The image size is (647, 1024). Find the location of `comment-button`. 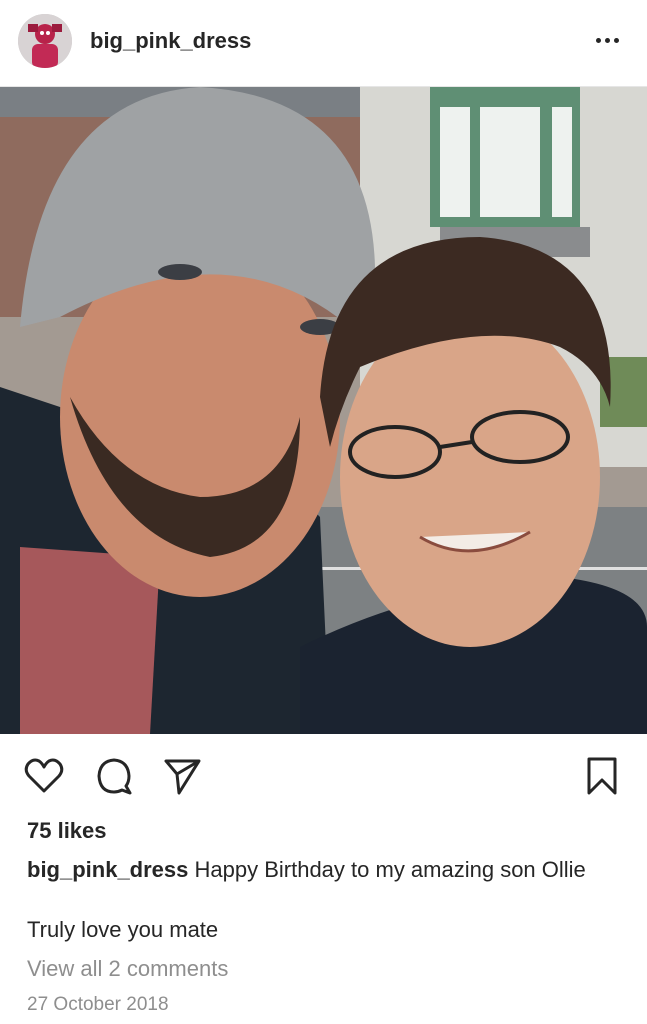

comment-button is located at coordinates (114, 776).